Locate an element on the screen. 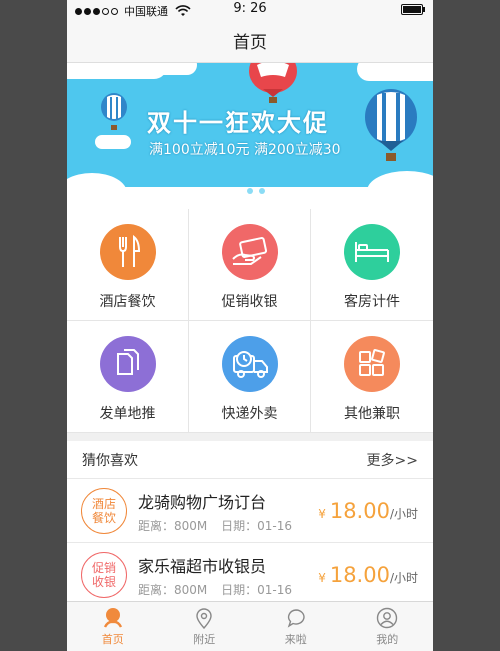 Image resolution: width=500 pixels, height=651 pixels. bed-icon is located at coordinates (372, 252).